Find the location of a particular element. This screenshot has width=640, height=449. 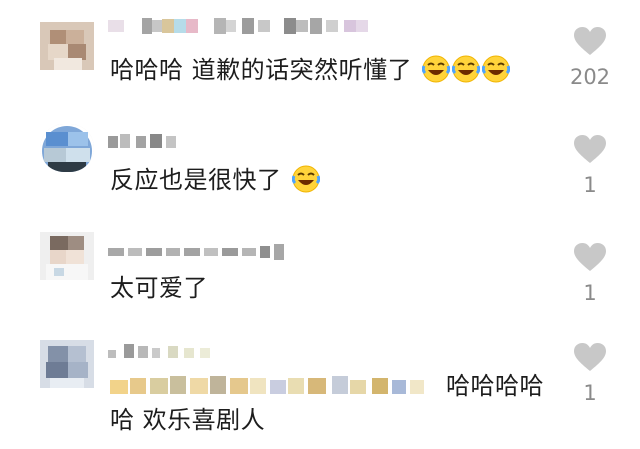

comment-text: 哈哈哈 道歉的话突然听懂了 is located at coordinates (310, 70).